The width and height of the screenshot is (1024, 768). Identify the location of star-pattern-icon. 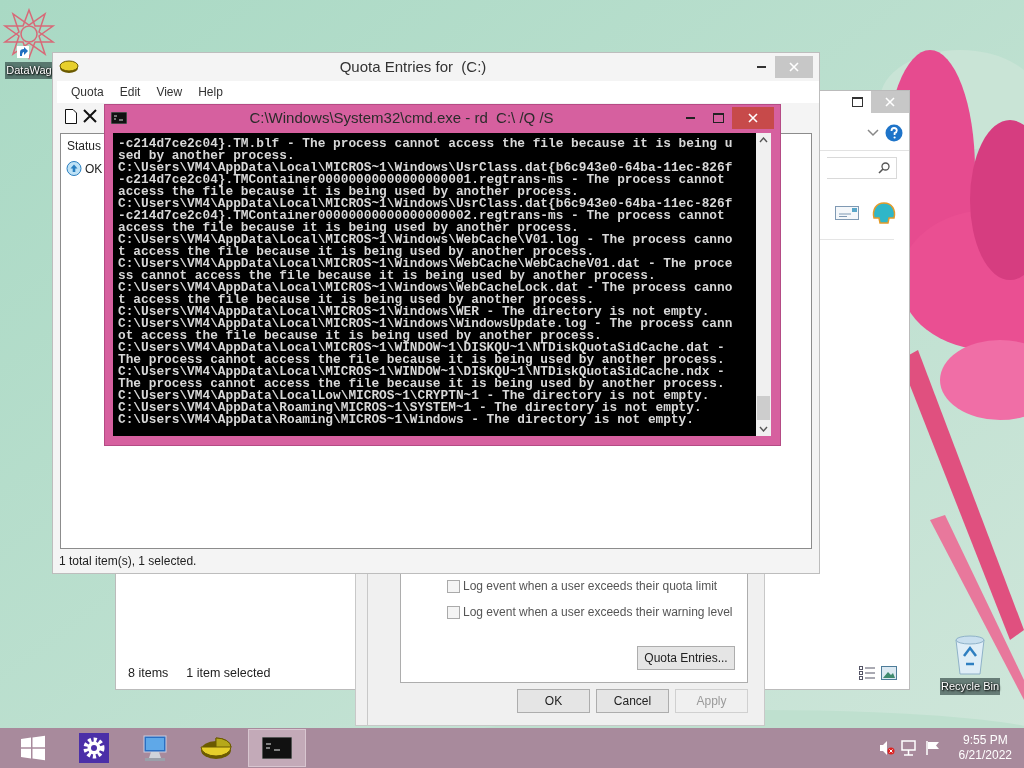
(29, 34).